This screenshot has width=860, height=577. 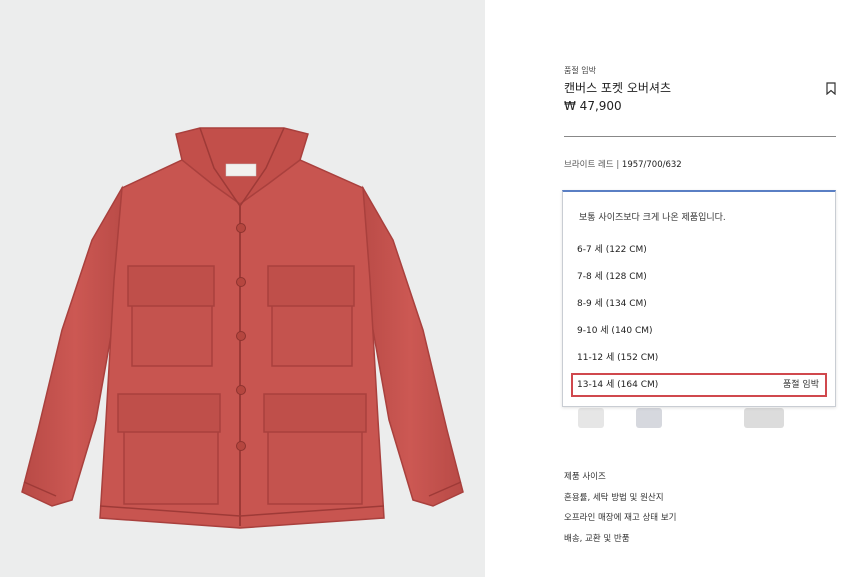 I want to click on size-label: 11-12 세 (152 CM), so click(x=618, y=358).